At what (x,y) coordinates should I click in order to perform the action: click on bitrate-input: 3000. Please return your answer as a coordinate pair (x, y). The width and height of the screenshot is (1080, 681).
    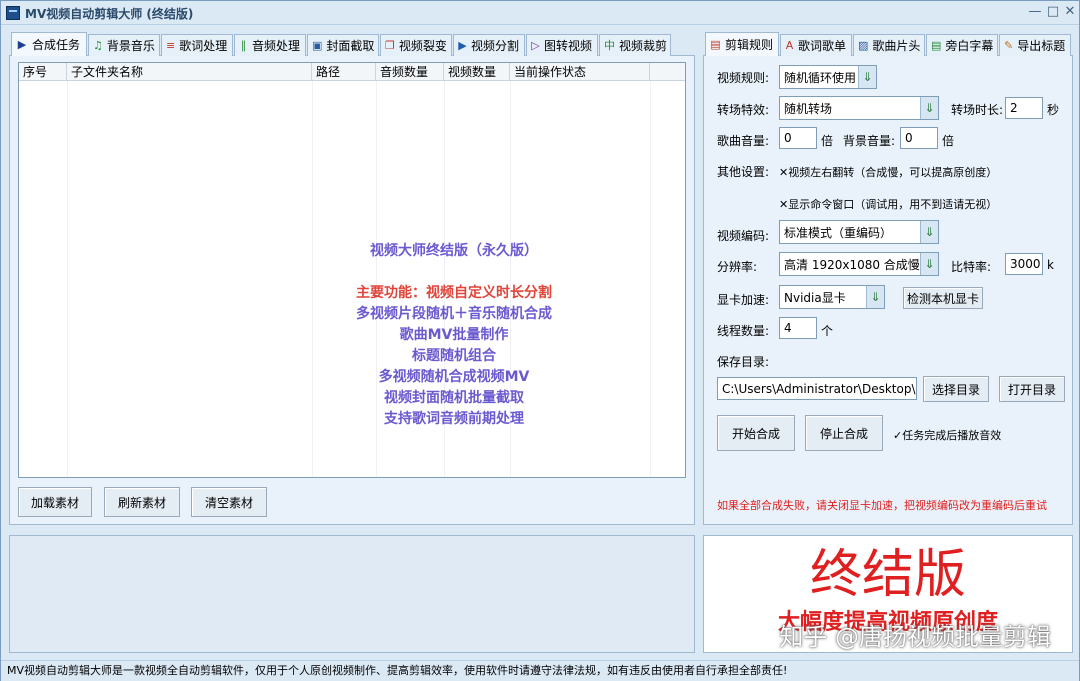
    Looking at the image, I should click on (1024, 264).